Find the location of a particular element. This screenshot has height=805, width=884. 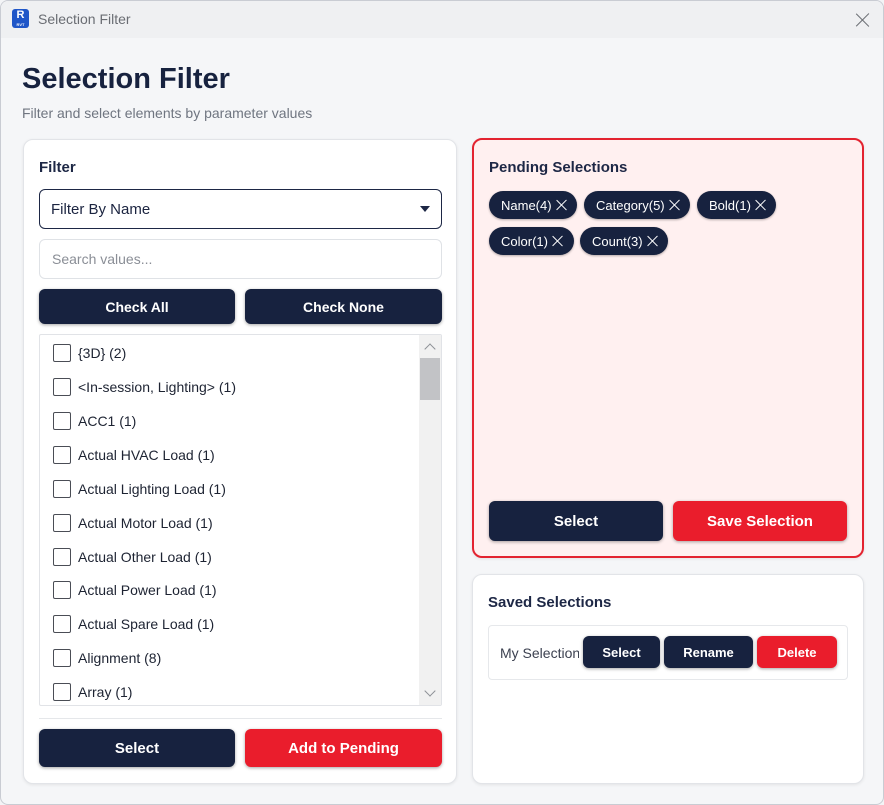

filter-mode-dropdown: Filter By Name is located at coordinates (240, 209).